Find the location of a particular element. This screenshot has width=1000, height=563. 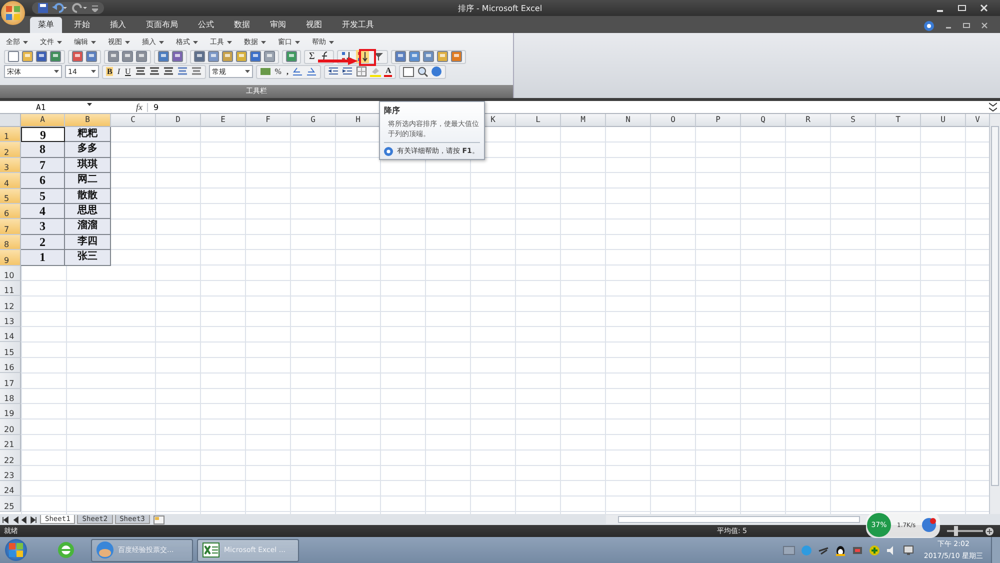

name-box: A1 is located at coordinates (46, 107).